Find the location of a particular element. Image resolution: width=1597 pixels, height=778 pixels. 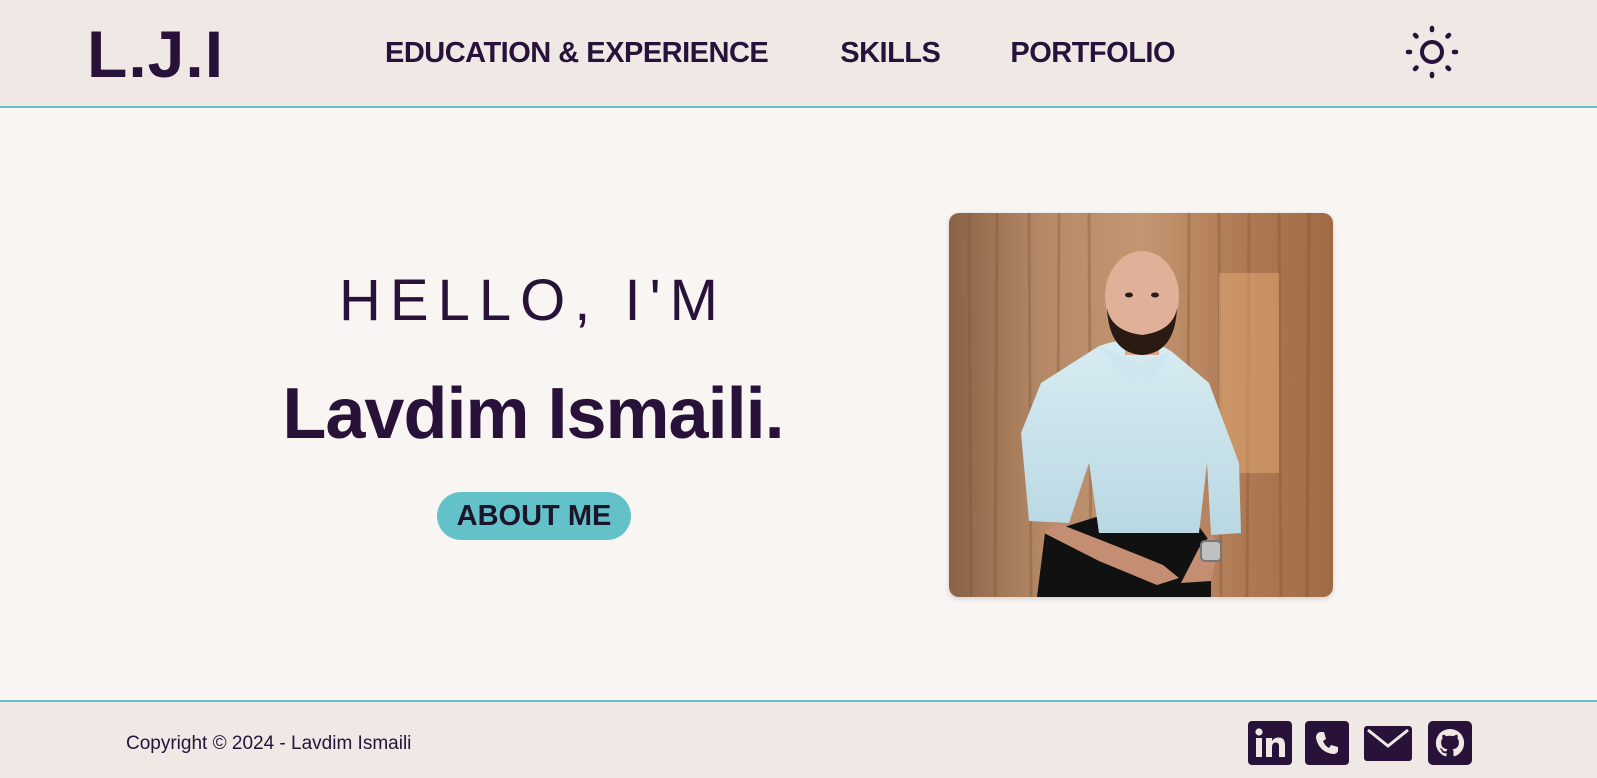

linkedin-icon is located at coordinates (1270, 743).